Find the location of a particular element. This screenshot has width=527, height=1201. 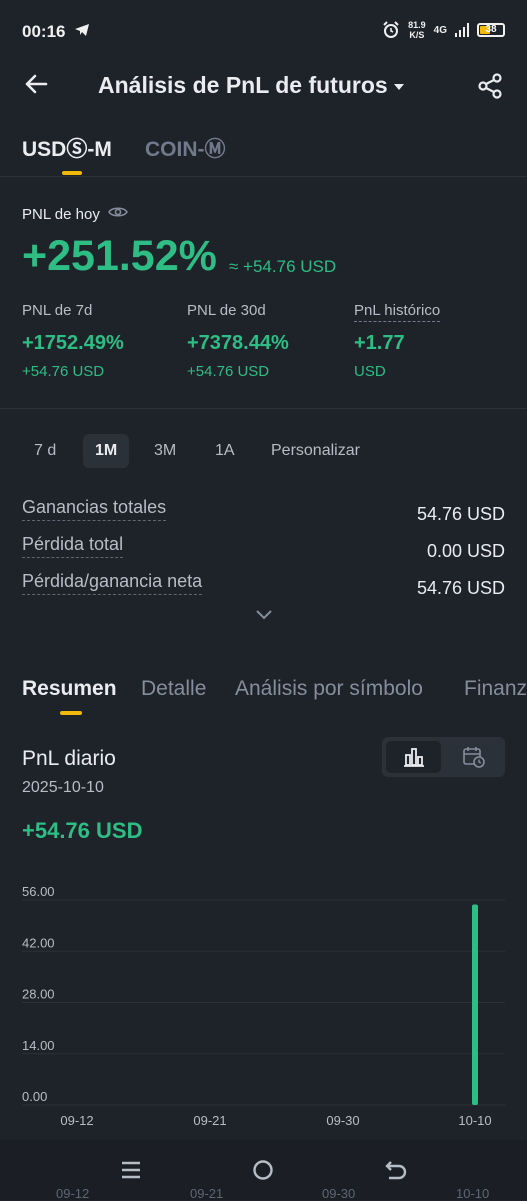

signal-icon is located at coordinates (462, 30).